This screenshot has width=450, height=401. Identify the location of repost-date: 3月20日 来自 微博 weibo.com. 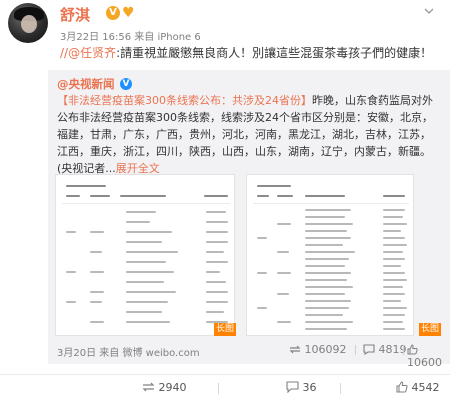
(128, 351).